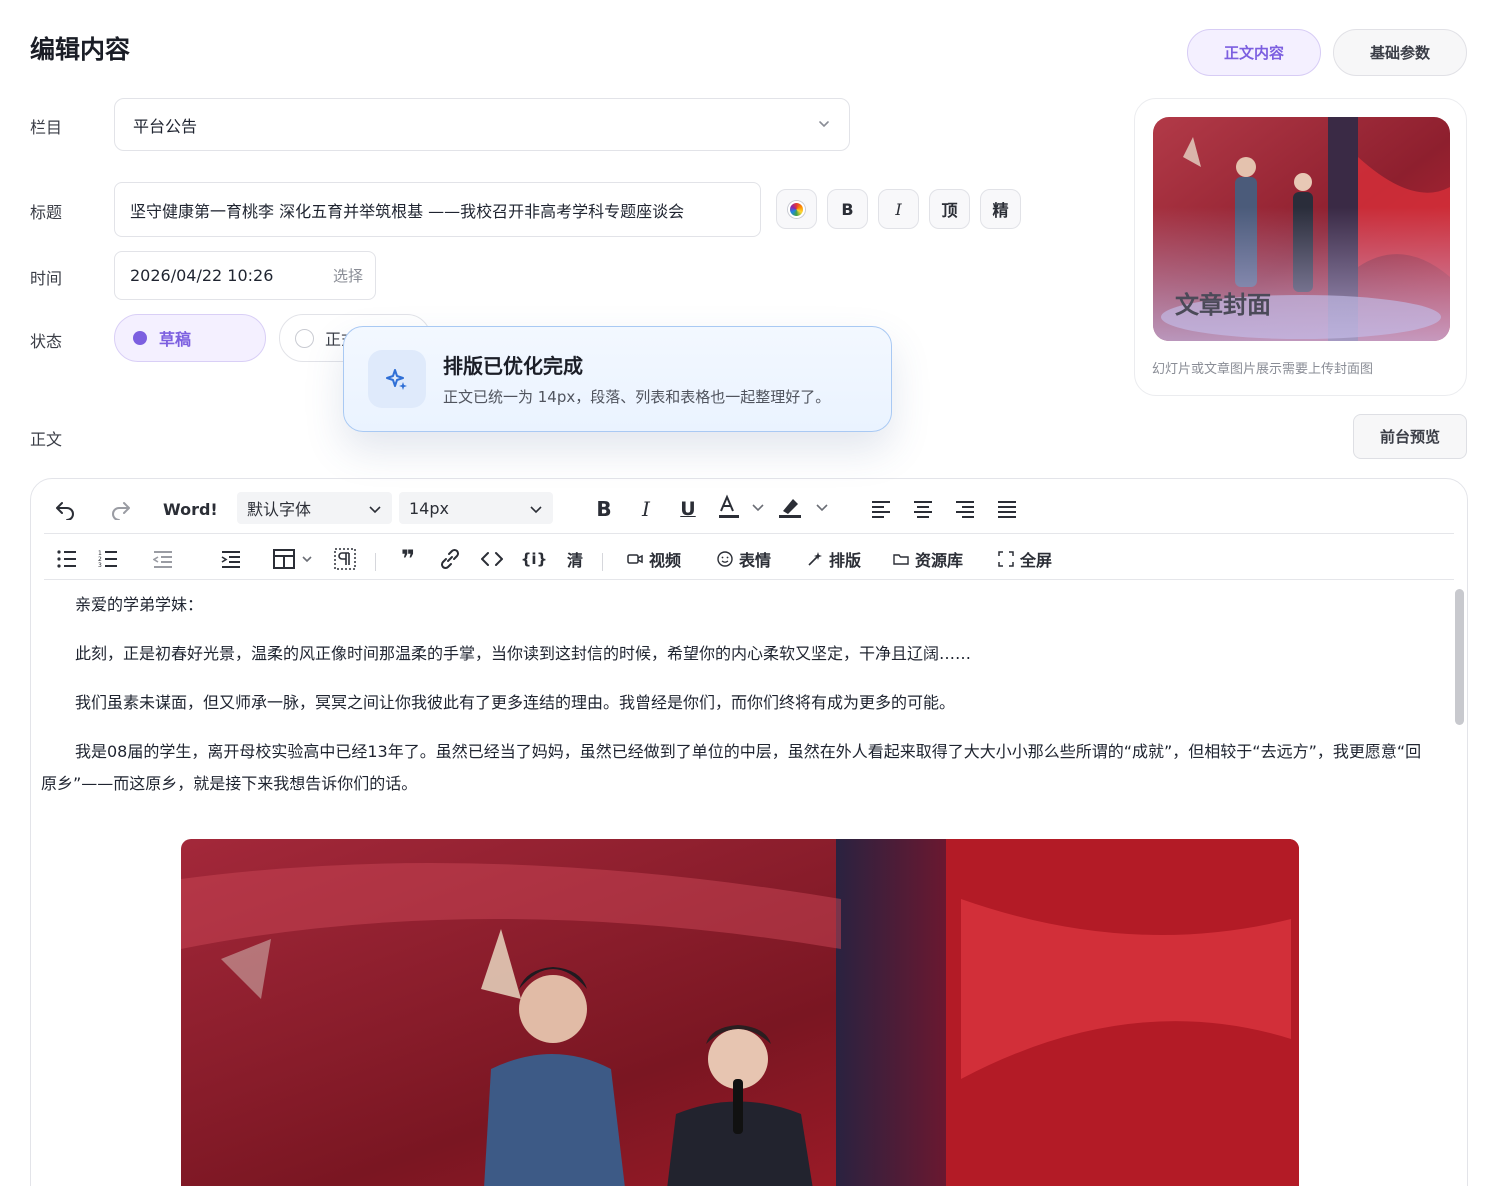 The width and height of the screenshot is (1500, 1186). I want to click on outdent-icon, so click(163, 559).